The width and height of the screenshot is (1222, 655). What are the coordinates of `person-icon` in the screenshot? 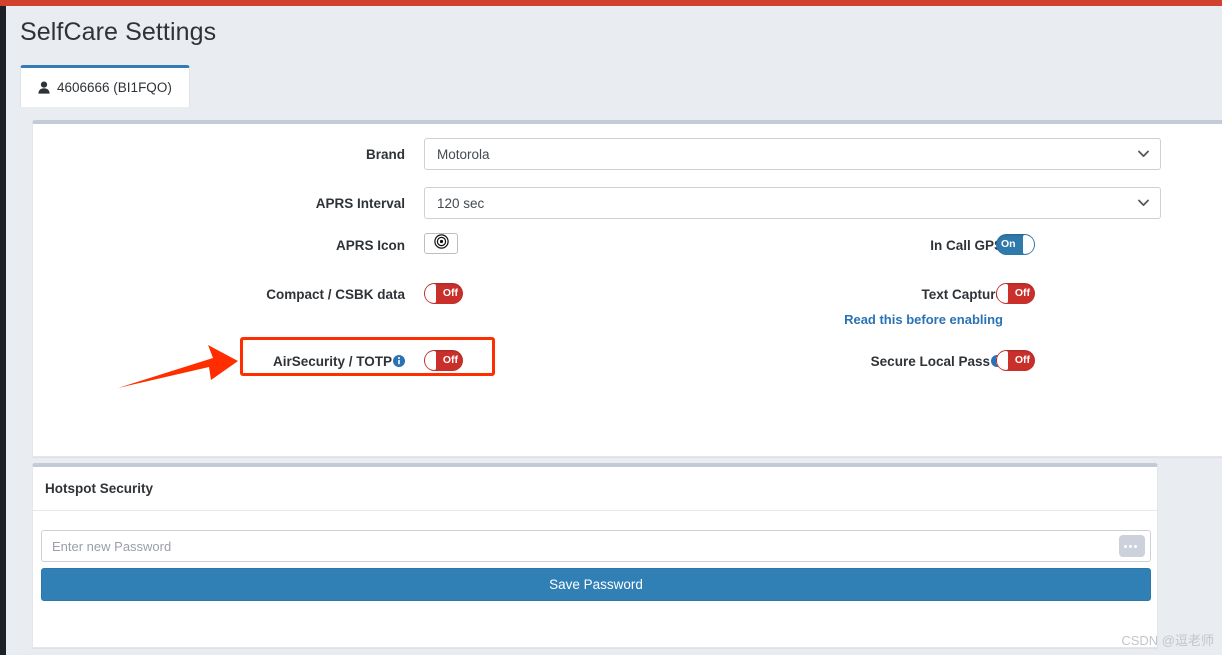 It's located at (44, 87).